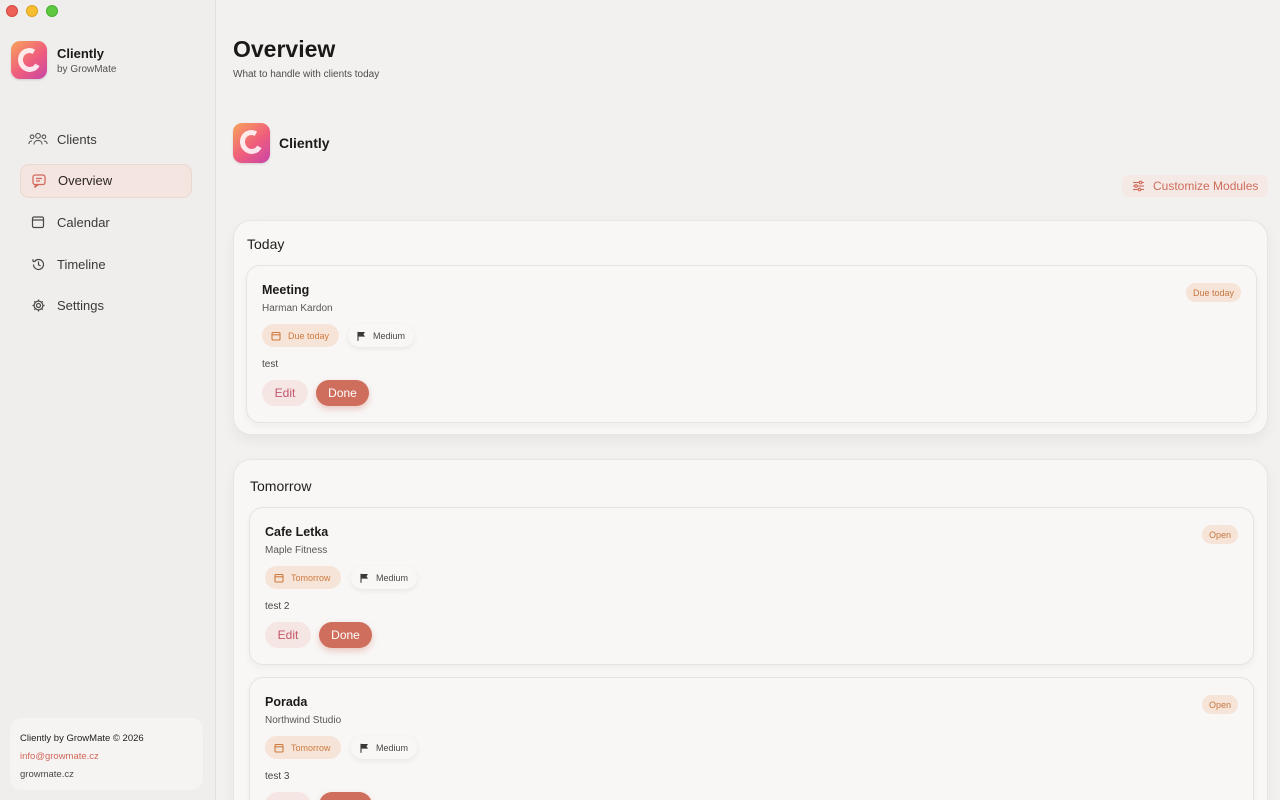 Image resolution: width=1280 pixels, height=800 pixels. Describe the element at coordinates (106, 757) in the screenshot. I see `footer-email-link: info@growmate.cz` at that location.